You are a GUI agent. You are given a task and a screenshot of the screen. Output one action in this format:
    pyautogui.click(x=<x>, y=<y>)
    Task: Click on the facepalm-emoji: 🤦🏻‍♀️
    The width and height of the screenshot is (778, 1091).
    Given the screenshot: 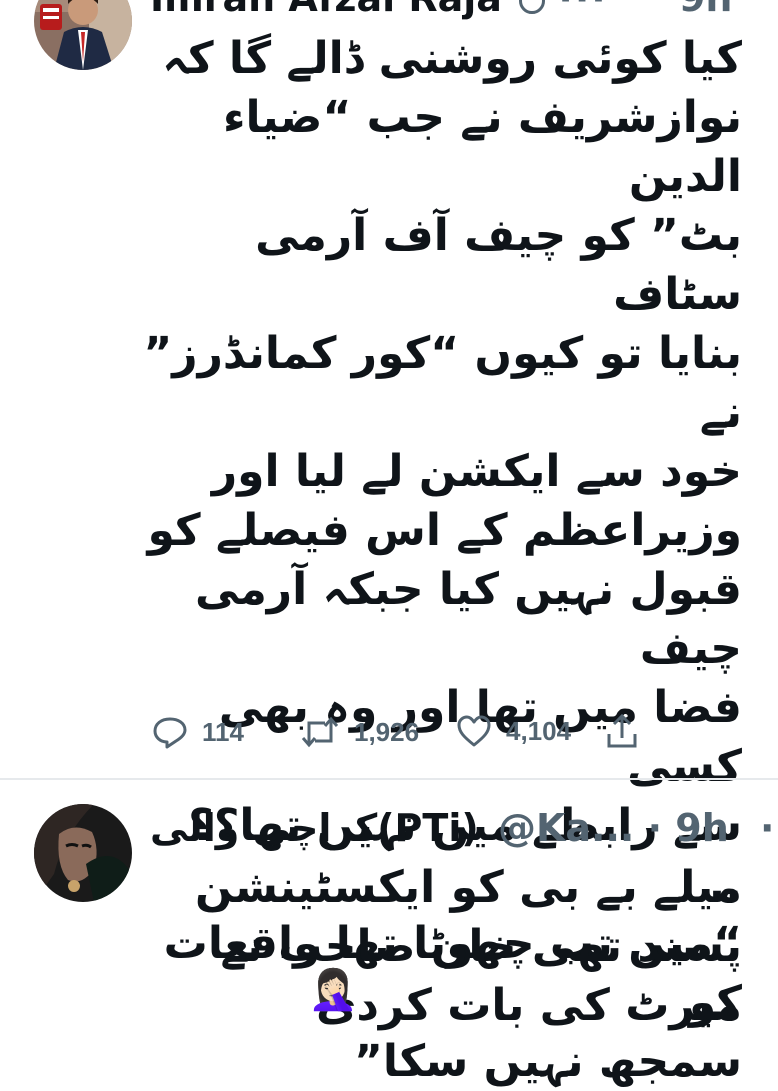 What is the action you would take?
    pyautogui.click(x=333, y=990)
    